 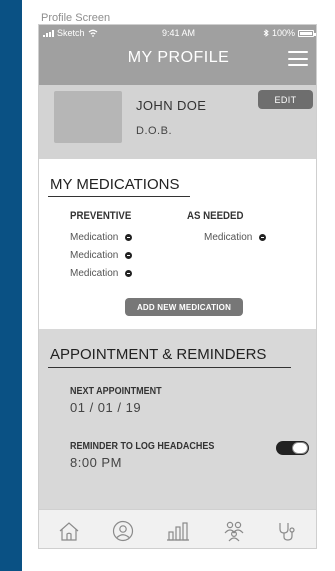 What do you see at coordinates (69, 531) in the screenshot?
I see `home-icon` at bounding box center [69, 531].